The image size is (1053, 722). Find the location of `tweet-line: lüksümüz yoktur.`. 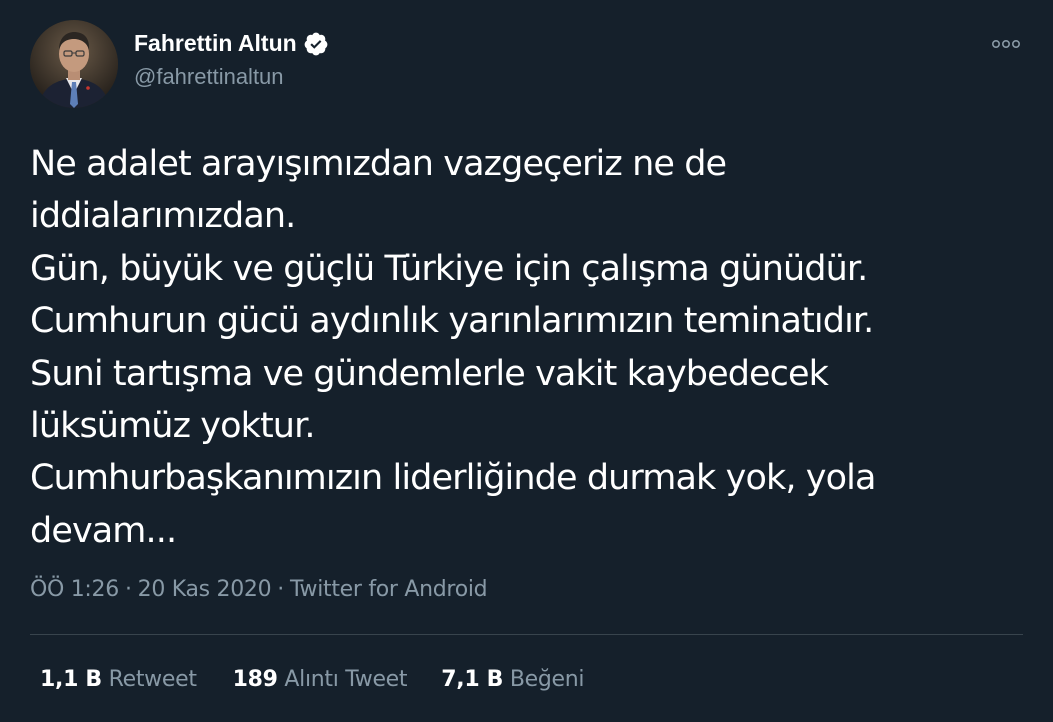

tweet-line: lüksümüz yoktur. is located at coordinates (172, 426).